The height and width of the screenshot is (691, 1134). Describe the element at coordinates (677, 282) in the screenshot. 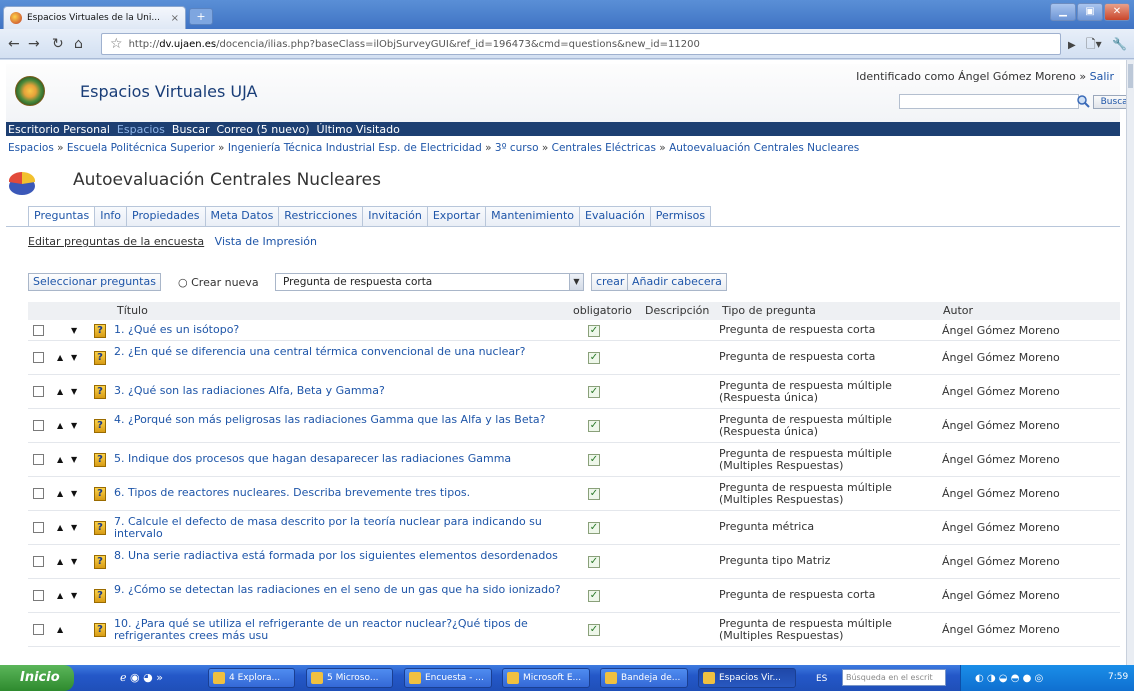

I see `add-header-button: Añadir cabecera` at that location.